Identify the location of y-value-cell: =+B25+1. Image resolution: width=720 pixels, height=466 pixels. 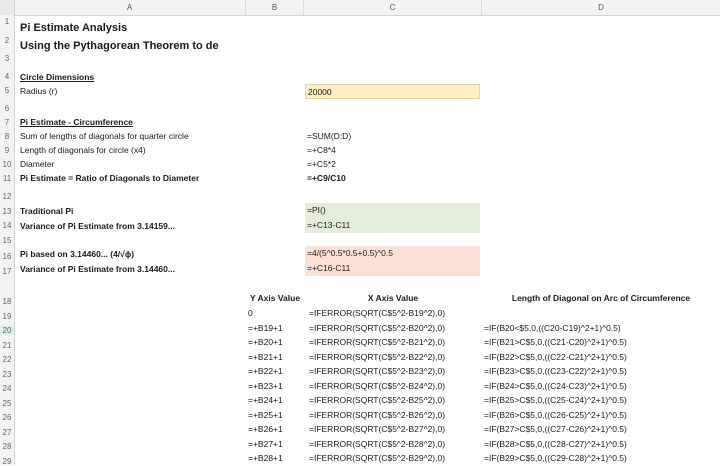
(265, 415).